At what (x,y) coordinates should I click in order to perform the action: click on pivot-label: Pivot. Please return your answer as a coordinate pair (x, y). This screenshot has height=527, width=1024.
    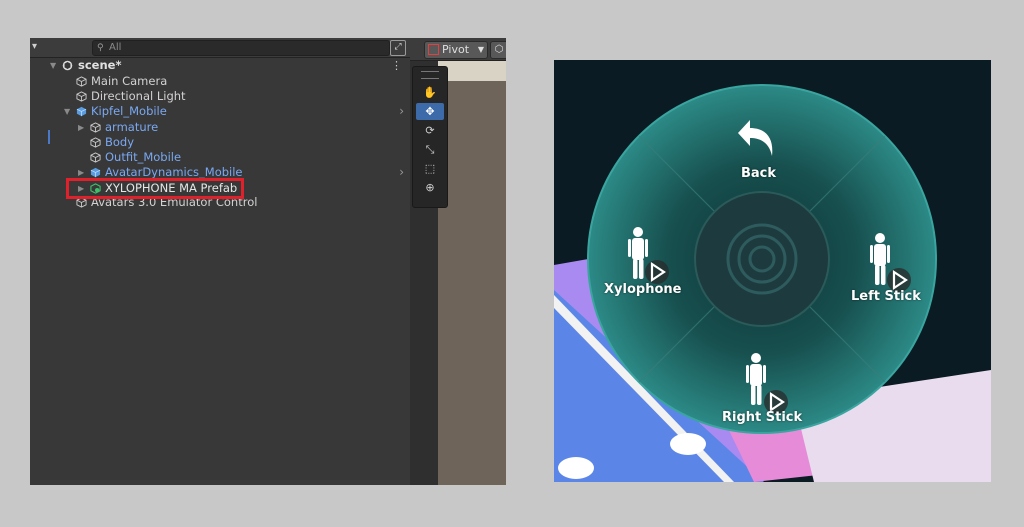
    Looking at the image, I should click on (456, 49).